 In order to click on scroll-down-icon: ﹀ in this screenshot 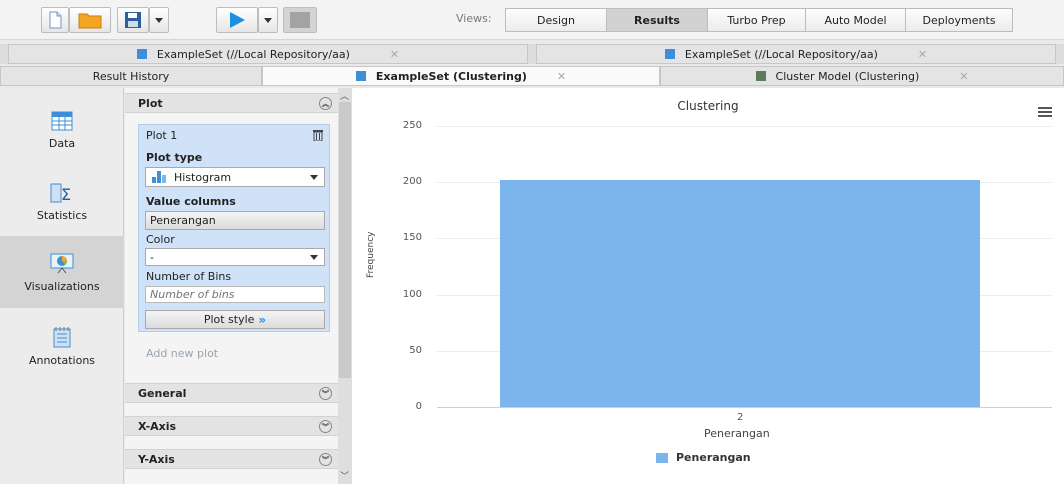, I will do `click(344, 475)`.